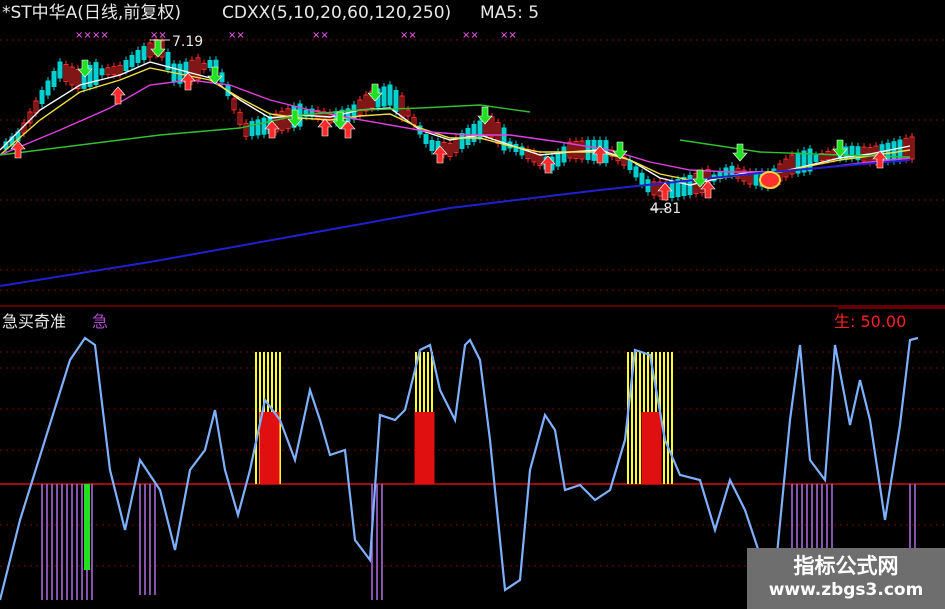 This screenshot has height=609, width=945. What do you see at coordinates (337, 13) in the screenshot?
I see `indicator-params: CDXX(5,10,20,60,120,250)` at bounding box center [337, 13].